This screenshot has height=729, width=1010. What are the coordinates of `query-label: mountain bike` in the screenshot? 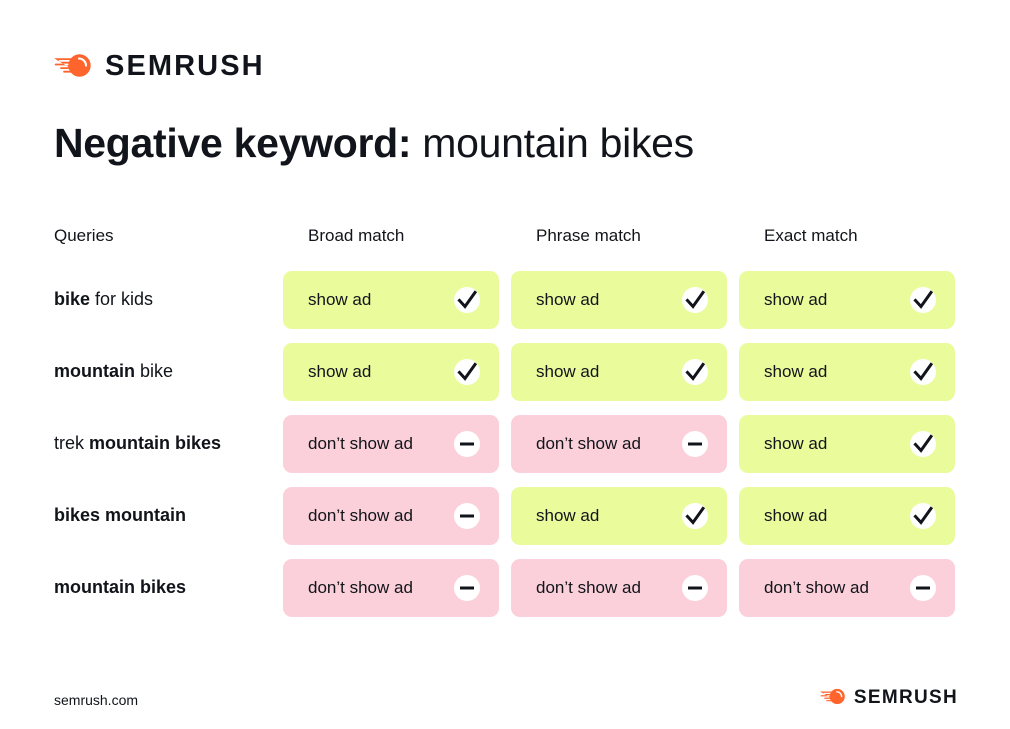 It's located at (168, 371).